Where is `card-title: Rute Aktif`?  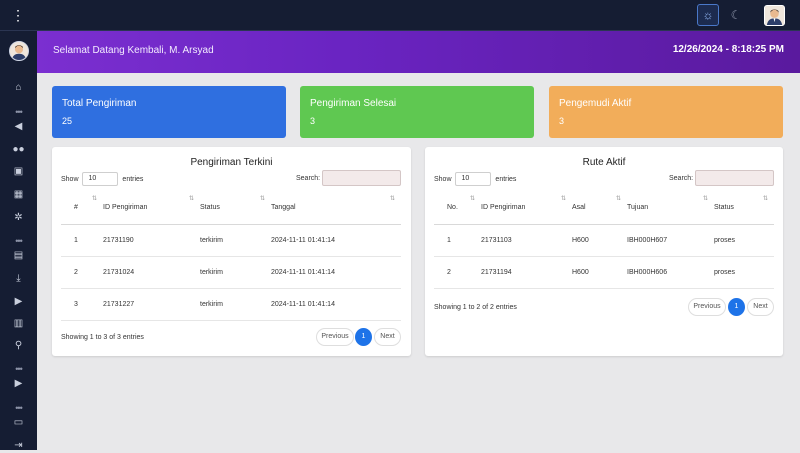 card-title: Rute Aktif is located at coordinates (604, 162).